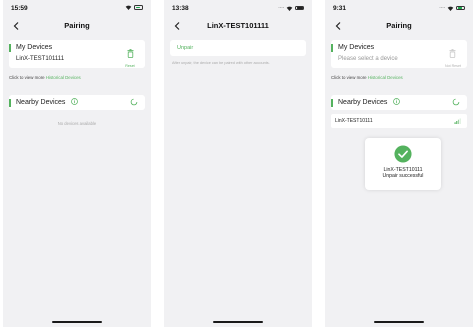 The width and height of the screenshot is (476, 327). I want to click on signal-icon, so click(457, 121).